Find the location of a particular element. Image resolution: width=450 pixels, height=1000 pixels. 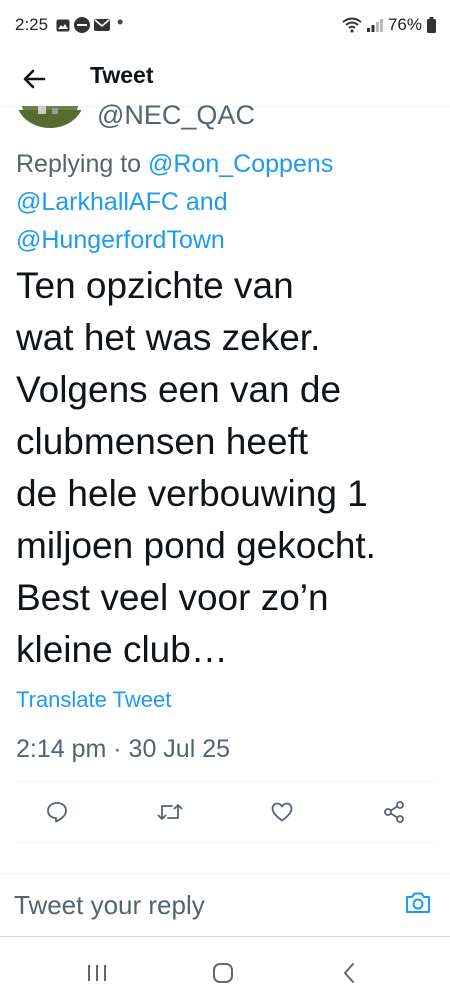

page-title: Tweet is located at coordinates (122, 75).